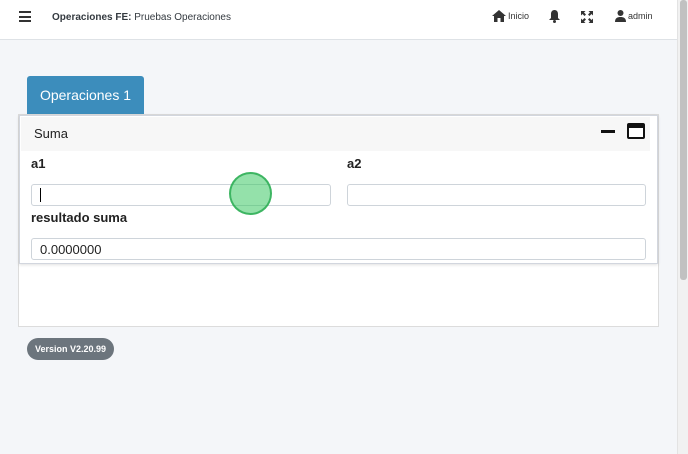  I want to click on maximize-icon, so click(636, 131).